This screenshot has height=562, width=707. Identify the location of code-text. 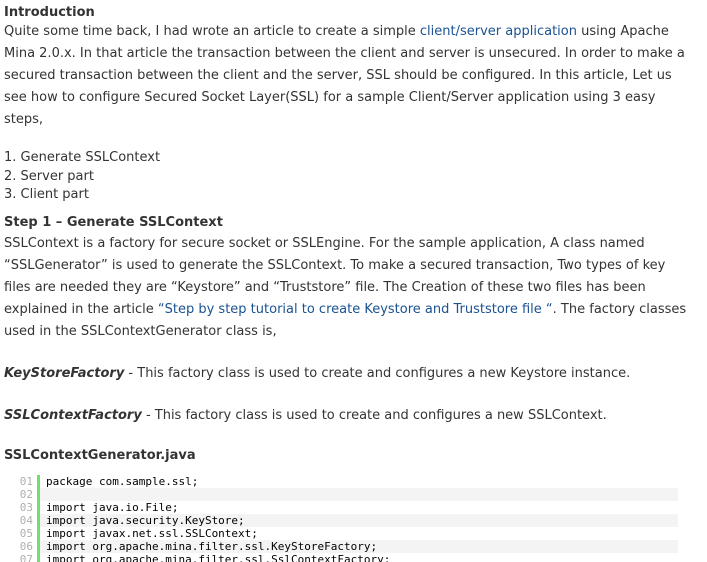
(359, 494).